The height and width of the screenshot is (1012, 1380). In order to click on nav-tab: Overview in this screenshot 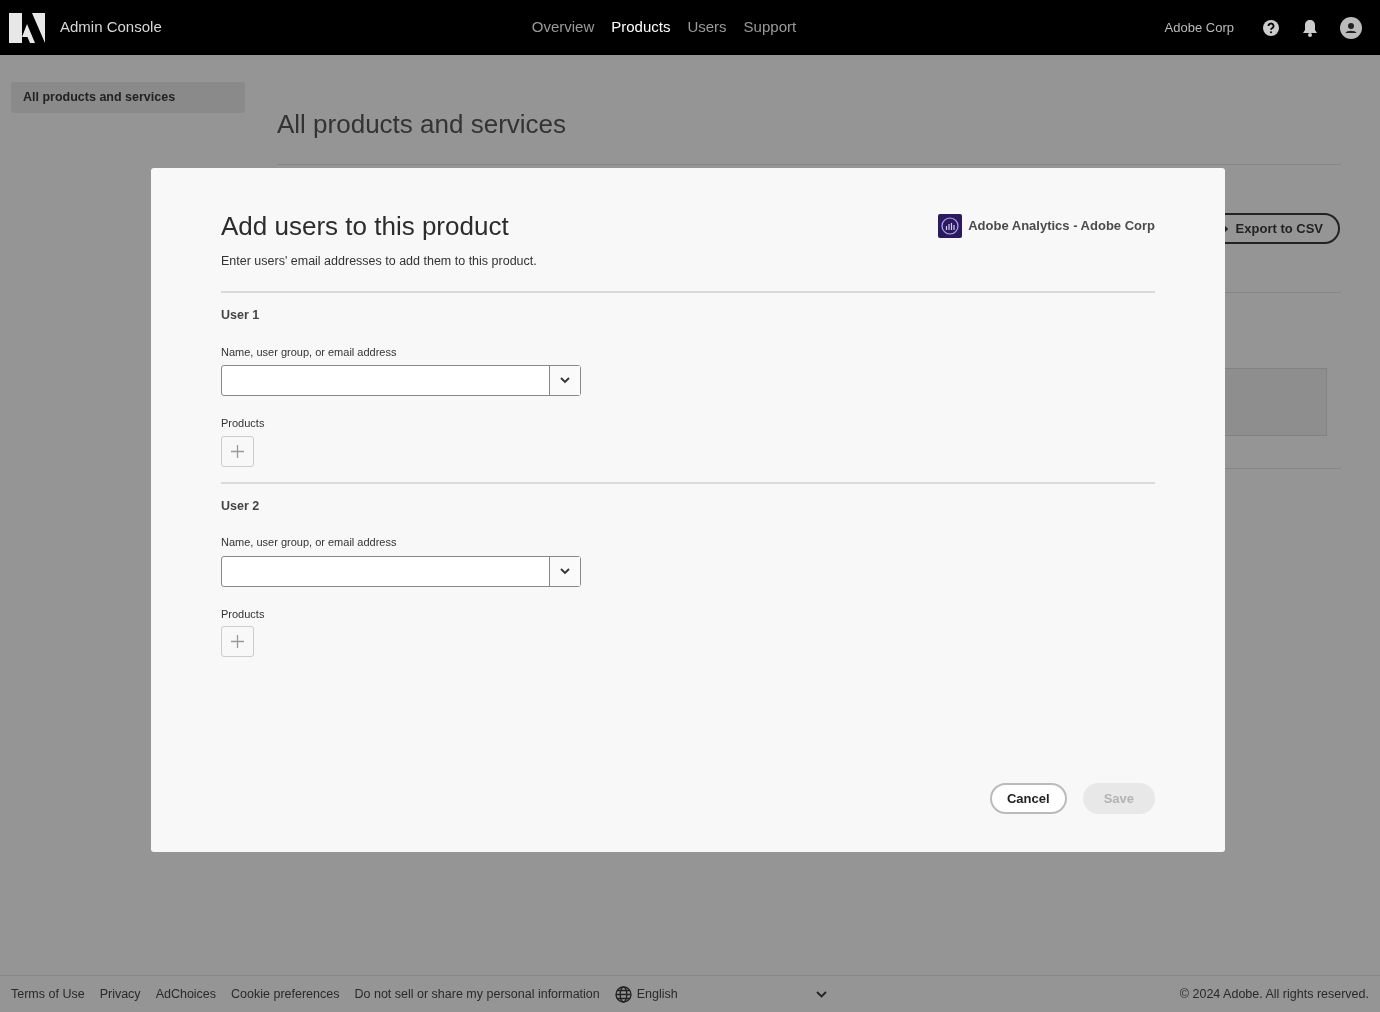, I will do `click(563, 27)`.